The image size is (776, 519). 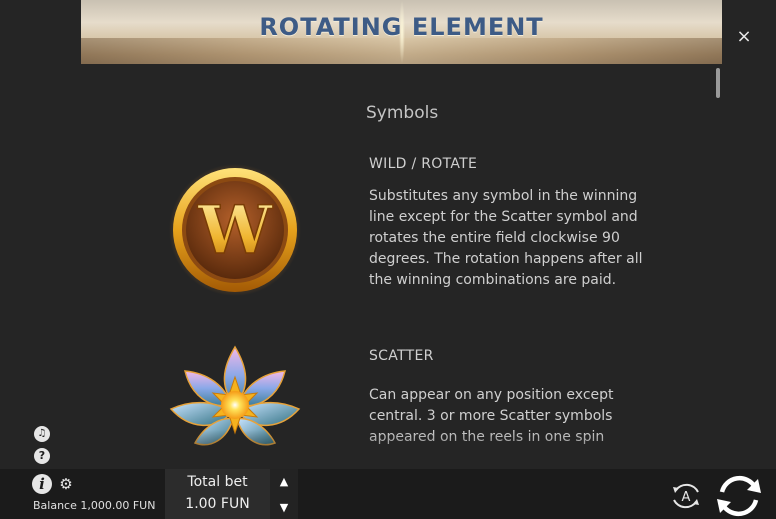 I want to click on sound-icon: ♫, so click(x=42, y=434).